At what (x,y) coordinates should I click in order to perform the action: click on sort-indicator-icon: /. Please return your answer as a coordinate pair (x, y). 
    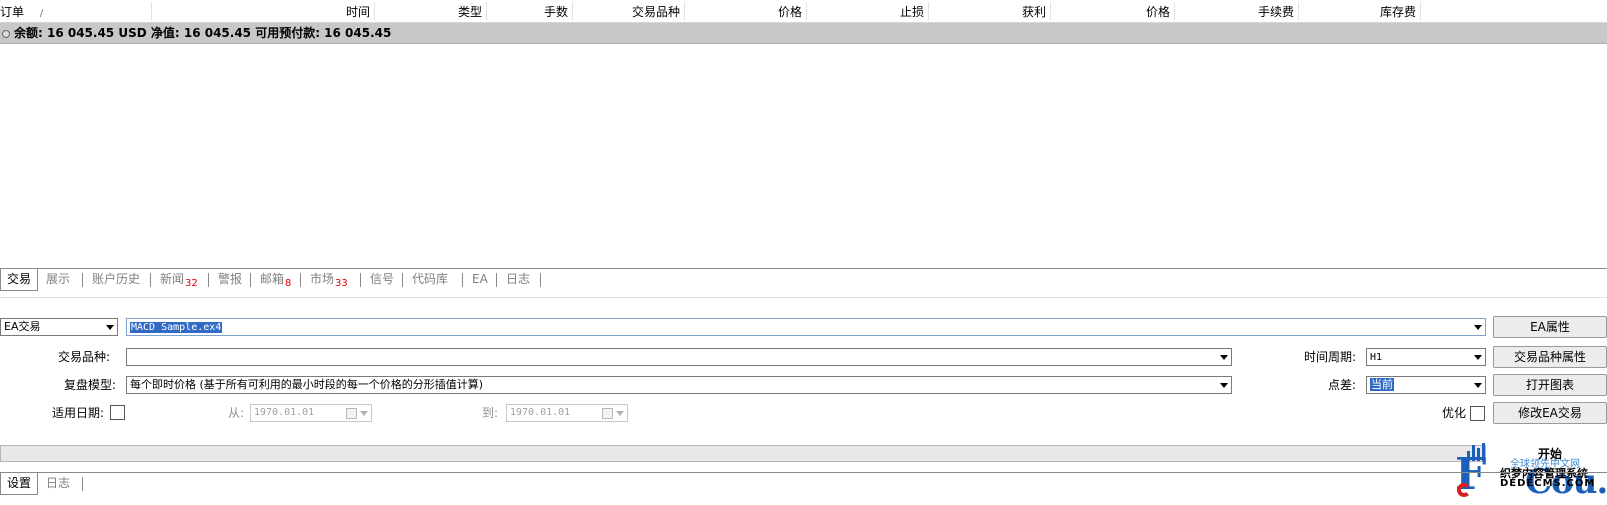
    Looking at the image, I should click on (41, 13).